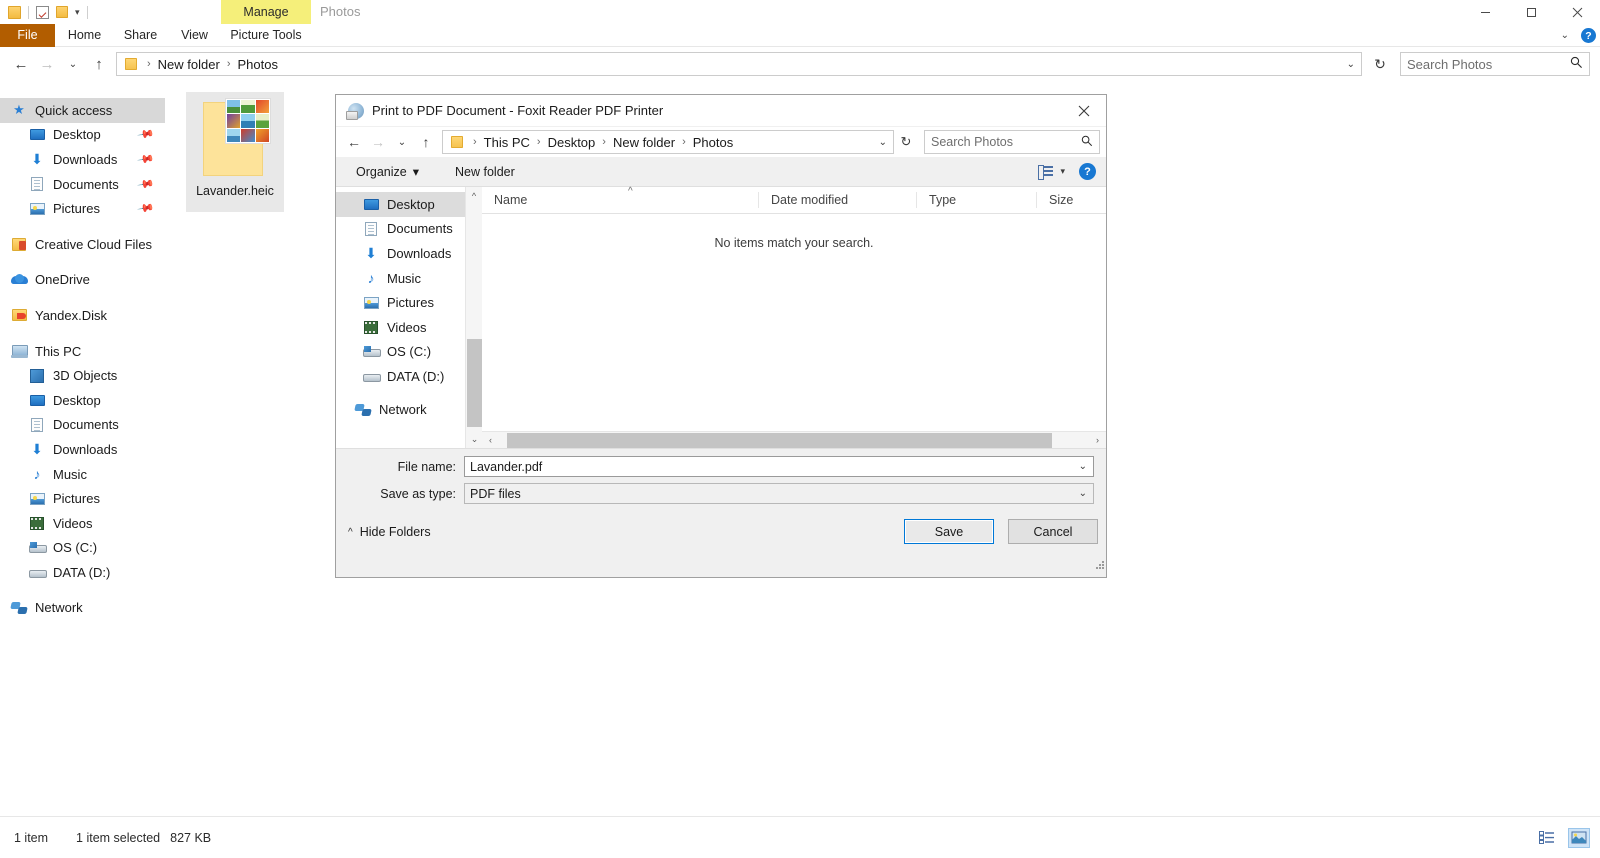 This screenshot has height=858, width=1600. Describe the element at coordinates (474, 439) in the screenshot. I see `scroll-down-icon: ⌄` at that location.